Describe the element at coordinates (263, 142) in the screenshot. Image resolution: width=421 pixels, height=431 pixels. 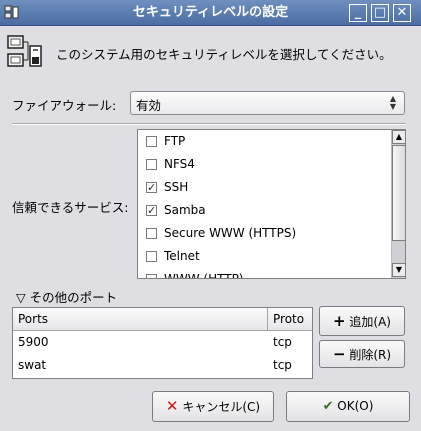
I see `service-item: FTP` at that location.